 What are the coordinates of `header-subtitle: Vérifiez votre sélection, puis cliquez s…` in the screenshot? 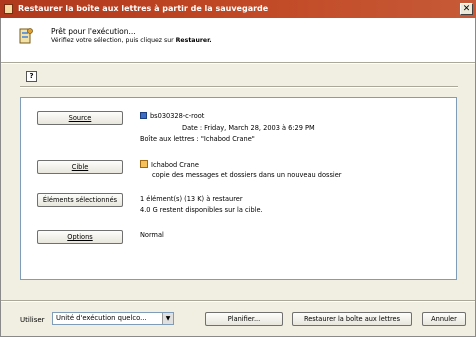 It's located at (131, 40).